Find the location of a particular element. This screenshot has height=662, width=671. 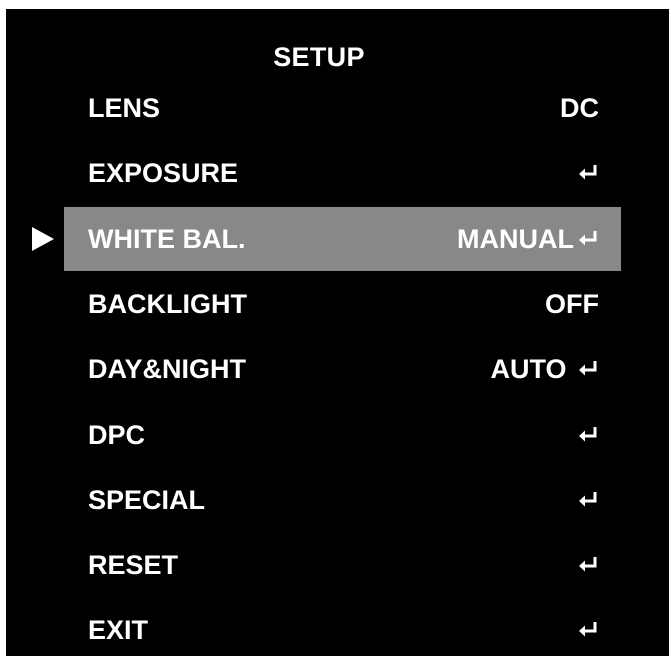

selector-arrow-icon is located at coordinates (43, 238).